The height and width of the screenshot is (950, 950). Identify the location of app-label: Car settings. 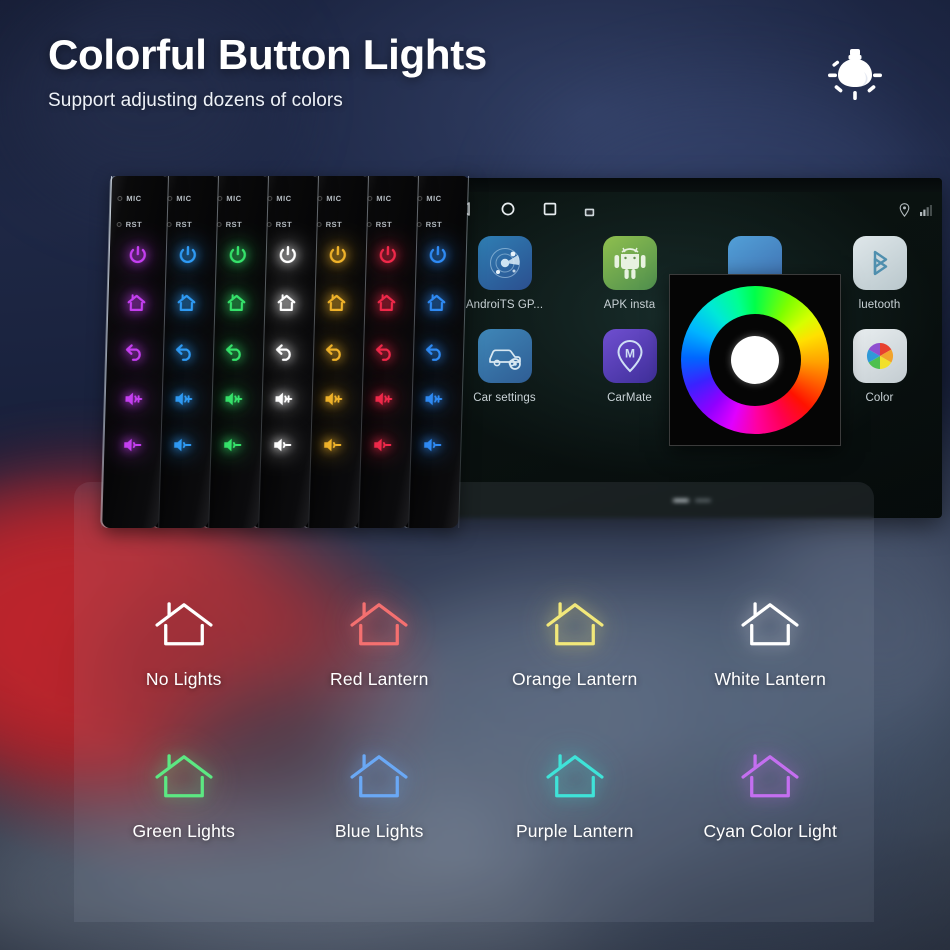
(504, 398).